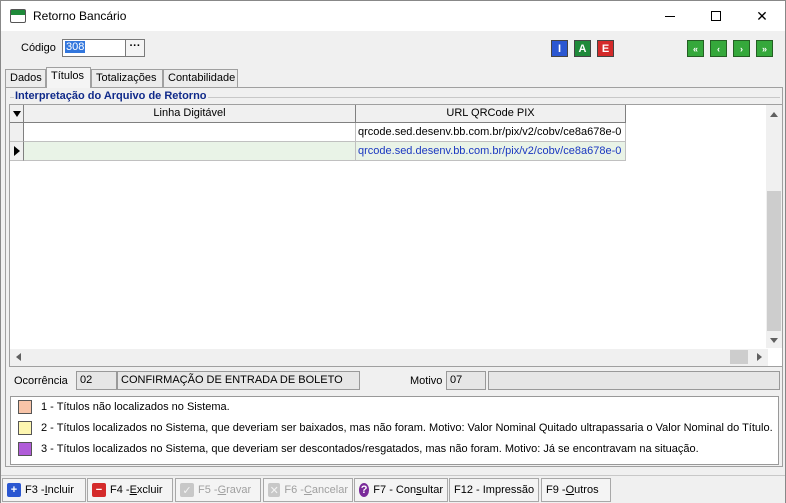  Describe the element at coordinates (111, 96) in the screenshot. I see `section-title: Interpretação do Arquivo de Retorno` at that location.